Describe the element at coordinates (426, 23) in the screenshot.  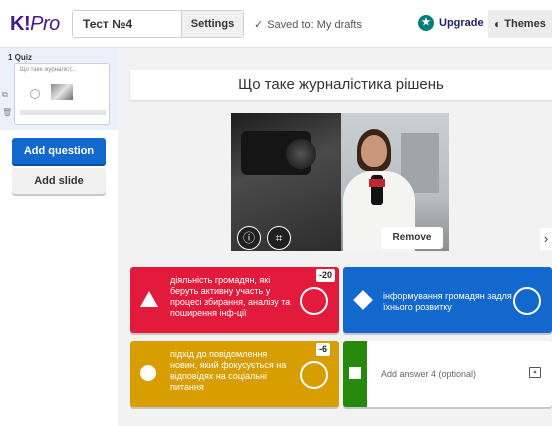
I see `star-icon: ★` at that location.